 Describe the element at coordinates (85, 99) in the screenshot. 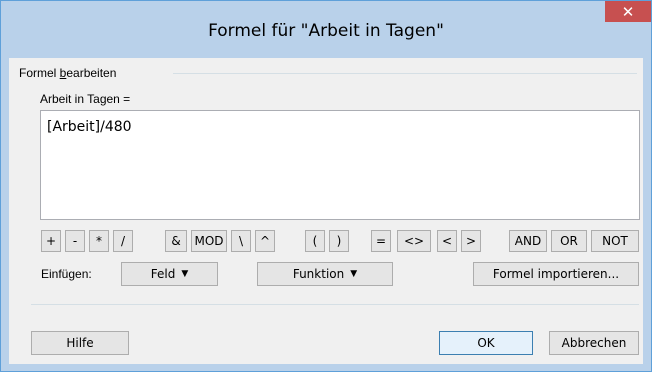

I see `formula-label: Arbeit in Tagen =` at that location.